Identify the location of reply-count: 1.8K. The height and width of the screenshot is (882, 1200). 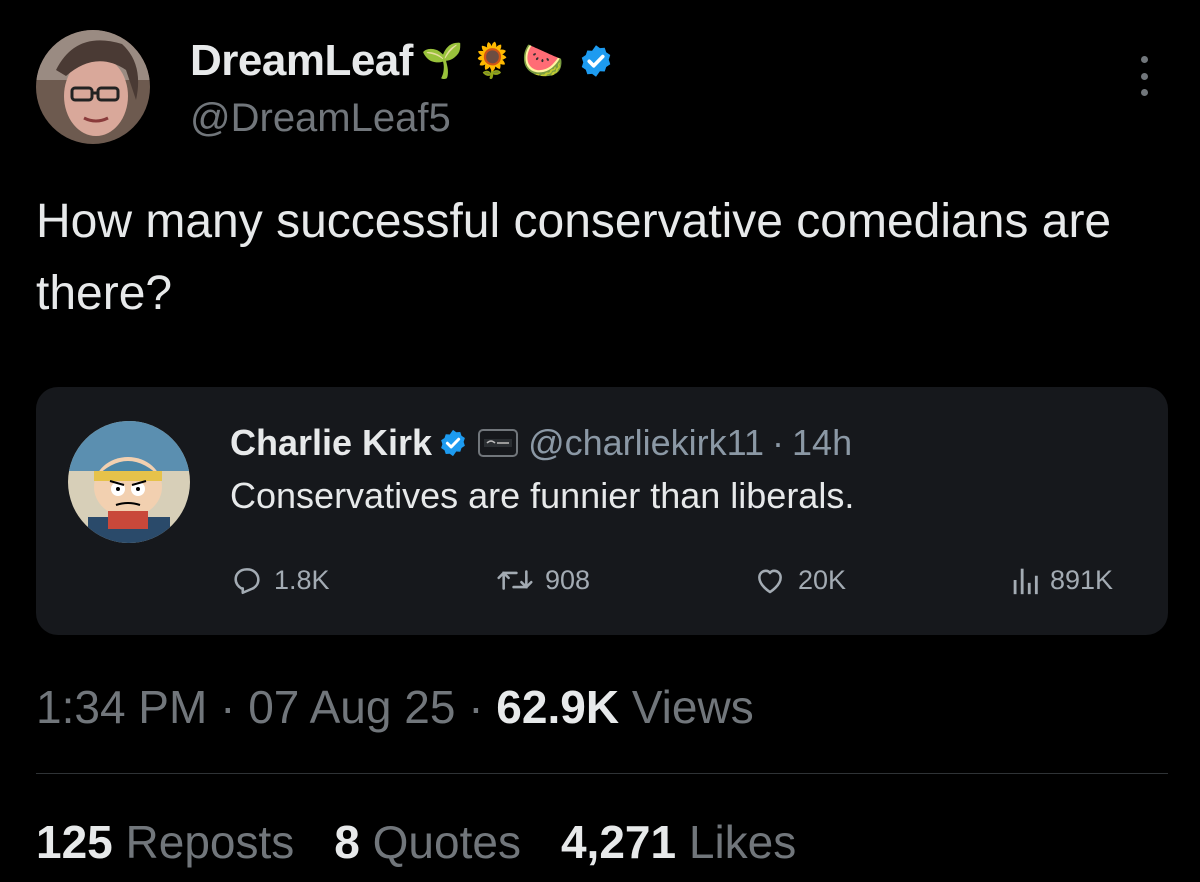
(302, 579).